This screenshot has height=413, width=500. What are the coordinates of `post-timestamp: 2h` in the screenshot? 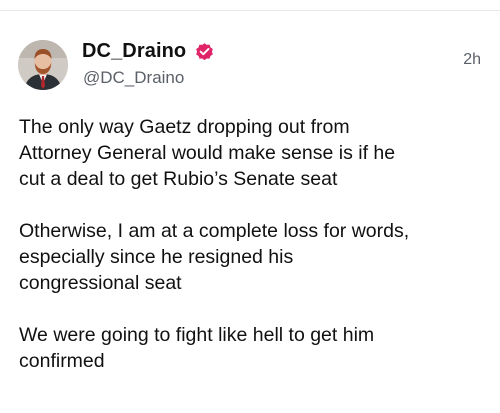 It's located at (472, 60).